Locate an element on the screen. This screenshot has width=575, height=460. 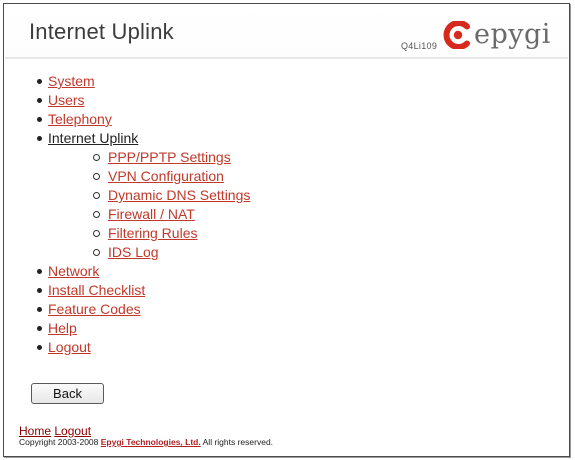
menu-item-users: Users is located at coordinates (140, 100).